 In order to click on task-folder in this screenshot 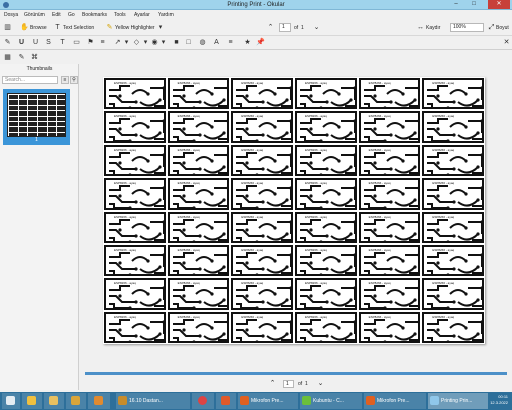, I will do `click(76, 401)`.